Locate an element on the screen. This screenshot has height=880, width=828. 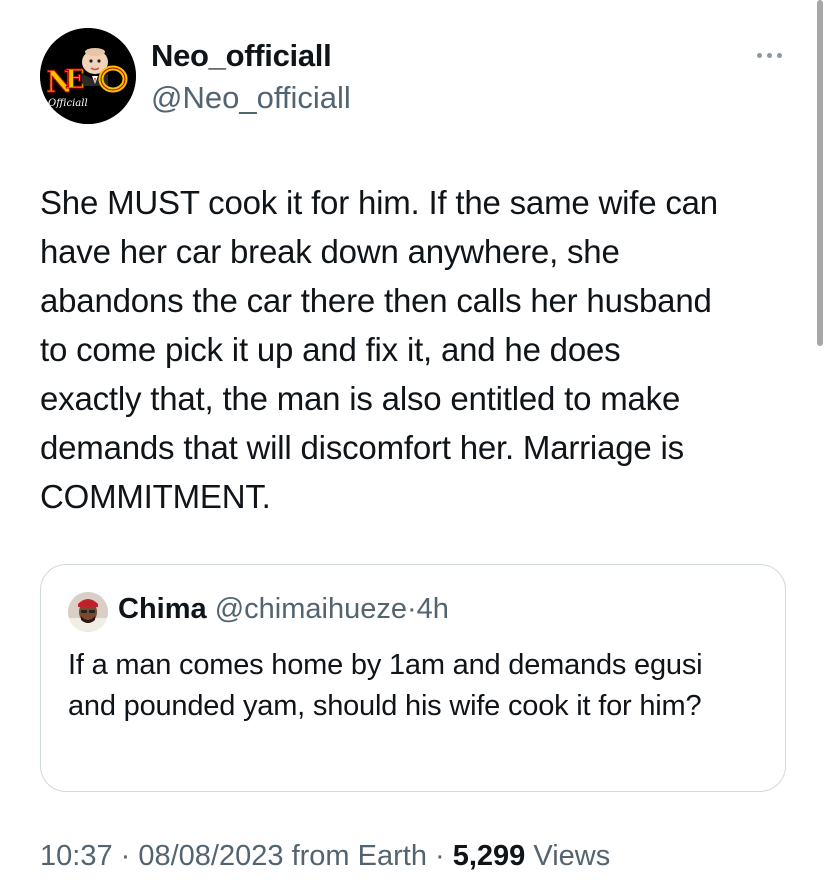
person-avatar-icon is located at coordinates (88, 612).